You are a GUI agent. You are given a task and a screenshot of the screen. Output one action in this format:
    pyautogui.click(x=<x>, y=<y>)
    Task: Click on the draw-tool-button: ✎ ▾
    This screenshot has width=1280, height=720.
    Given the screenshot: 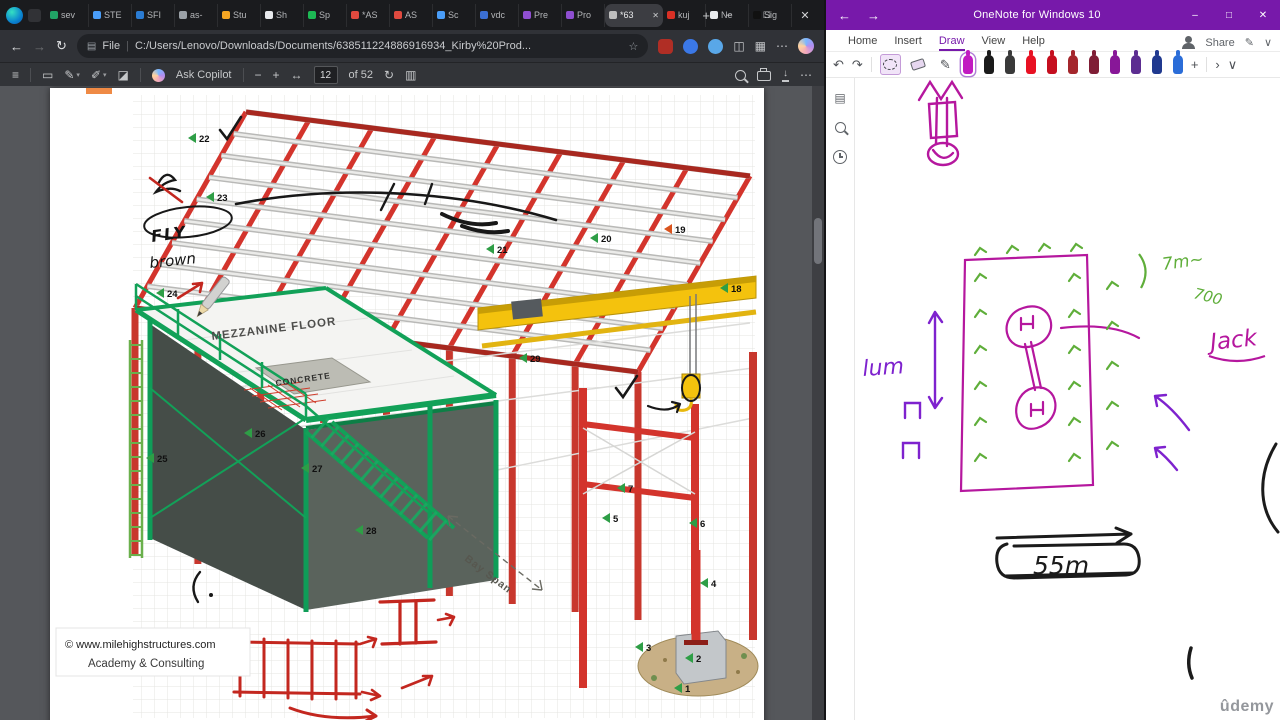 What is the action you would take?
    pyautogui.click(x=72, y=75)
    